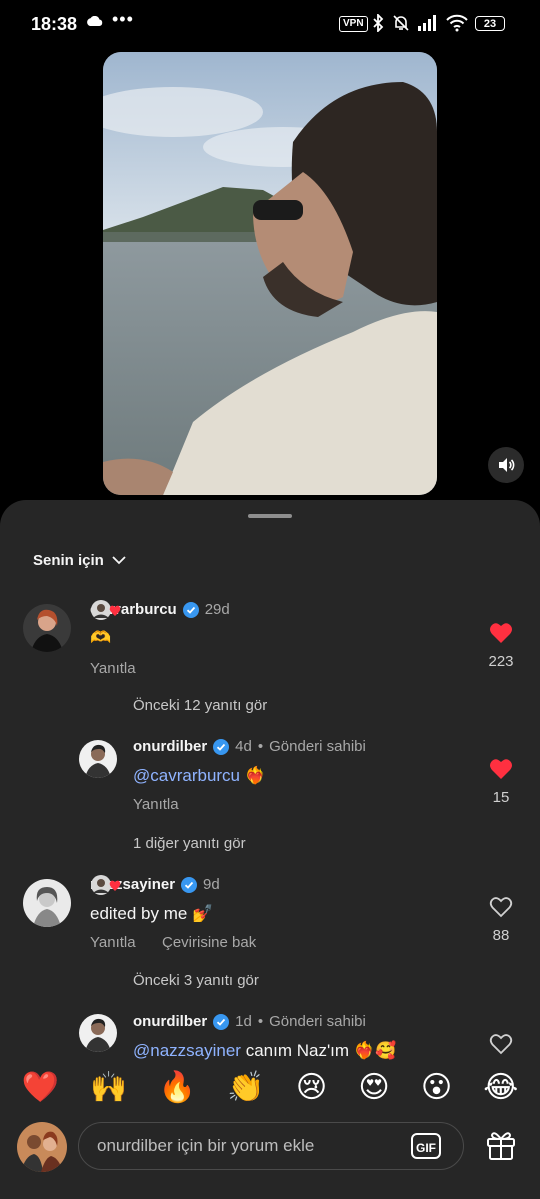  I want to click on filter-label: Senin için, so click(68, 560).